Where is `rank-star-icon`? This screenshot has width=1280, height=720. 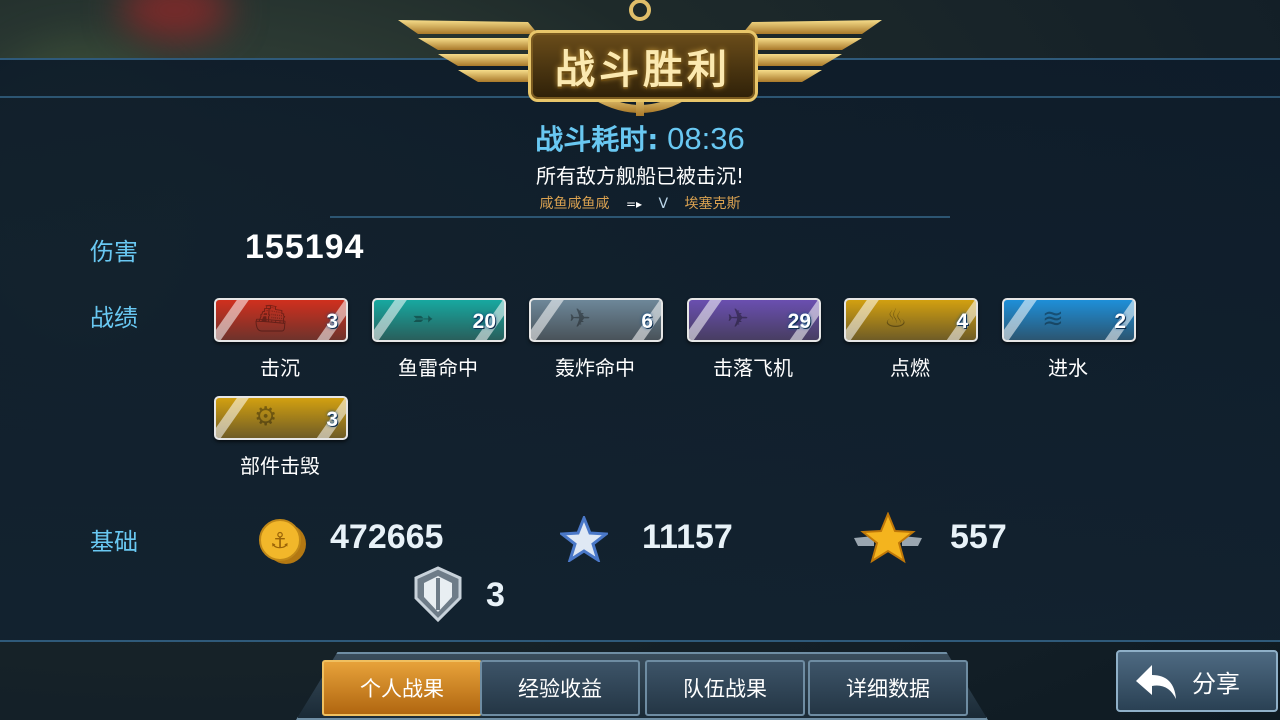
rank-star-icon is located at coordinates (888, 538).